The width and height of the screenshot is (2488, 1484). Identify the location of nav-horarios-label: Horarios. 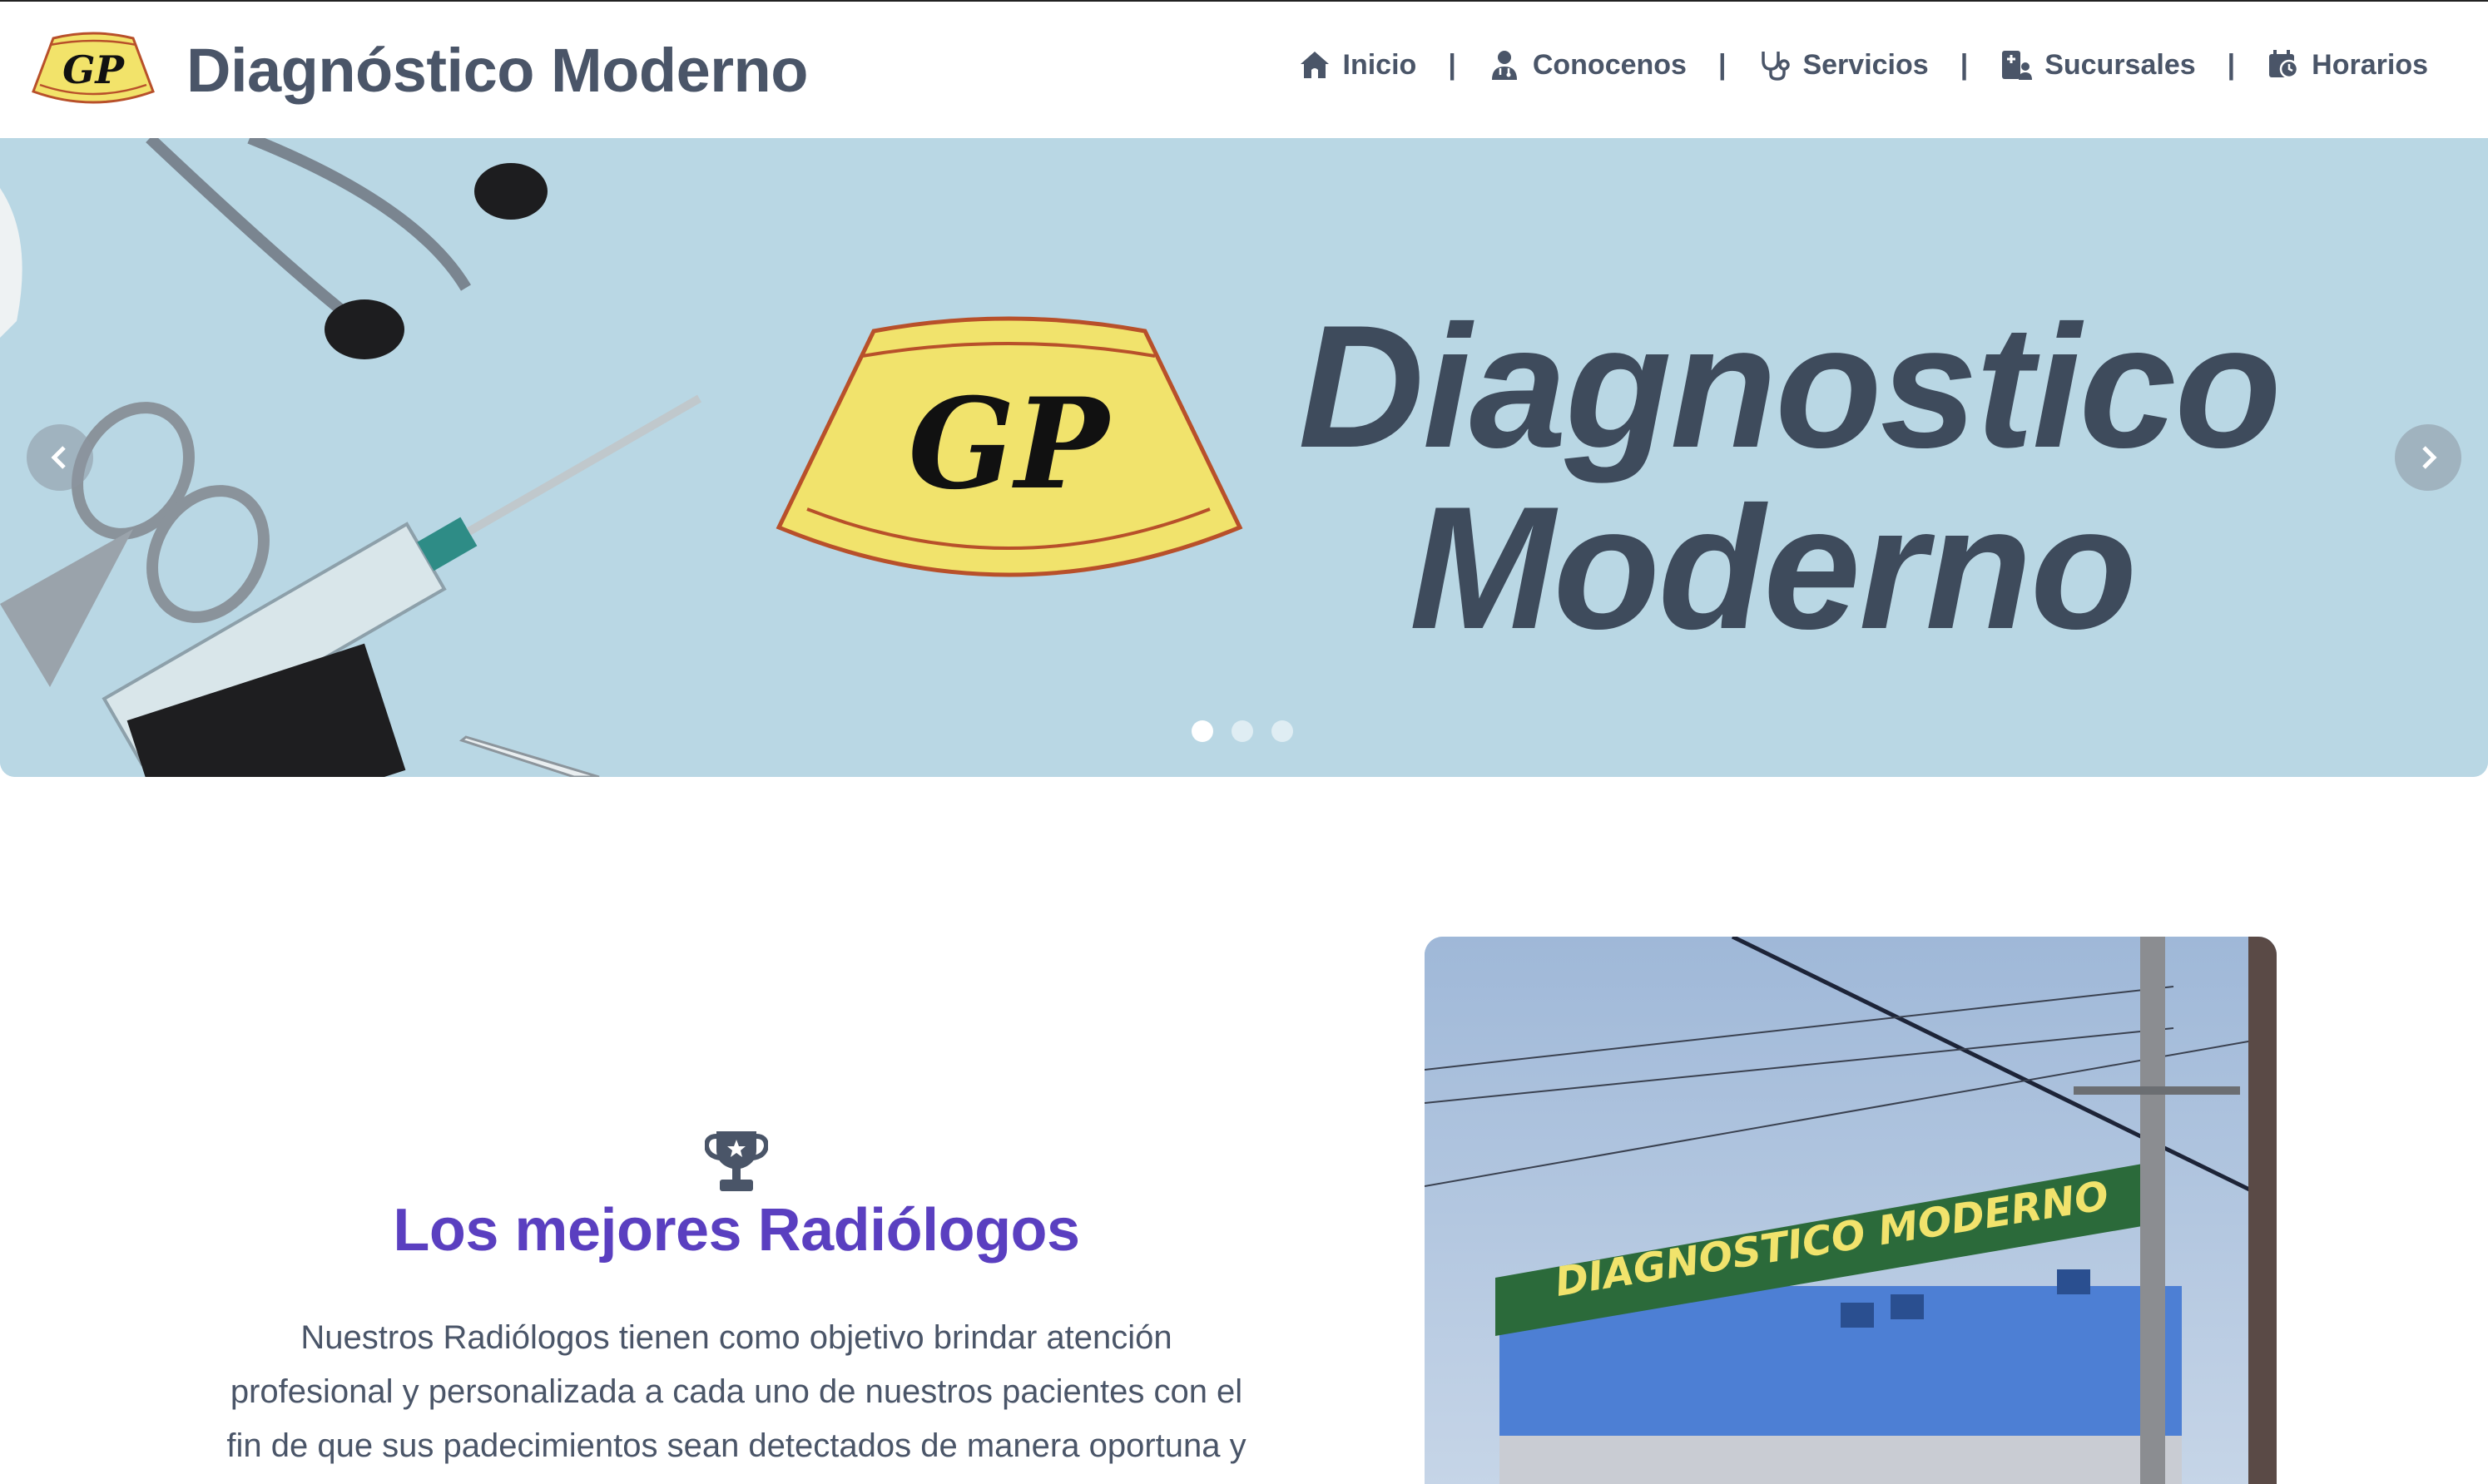
(2370, 64).